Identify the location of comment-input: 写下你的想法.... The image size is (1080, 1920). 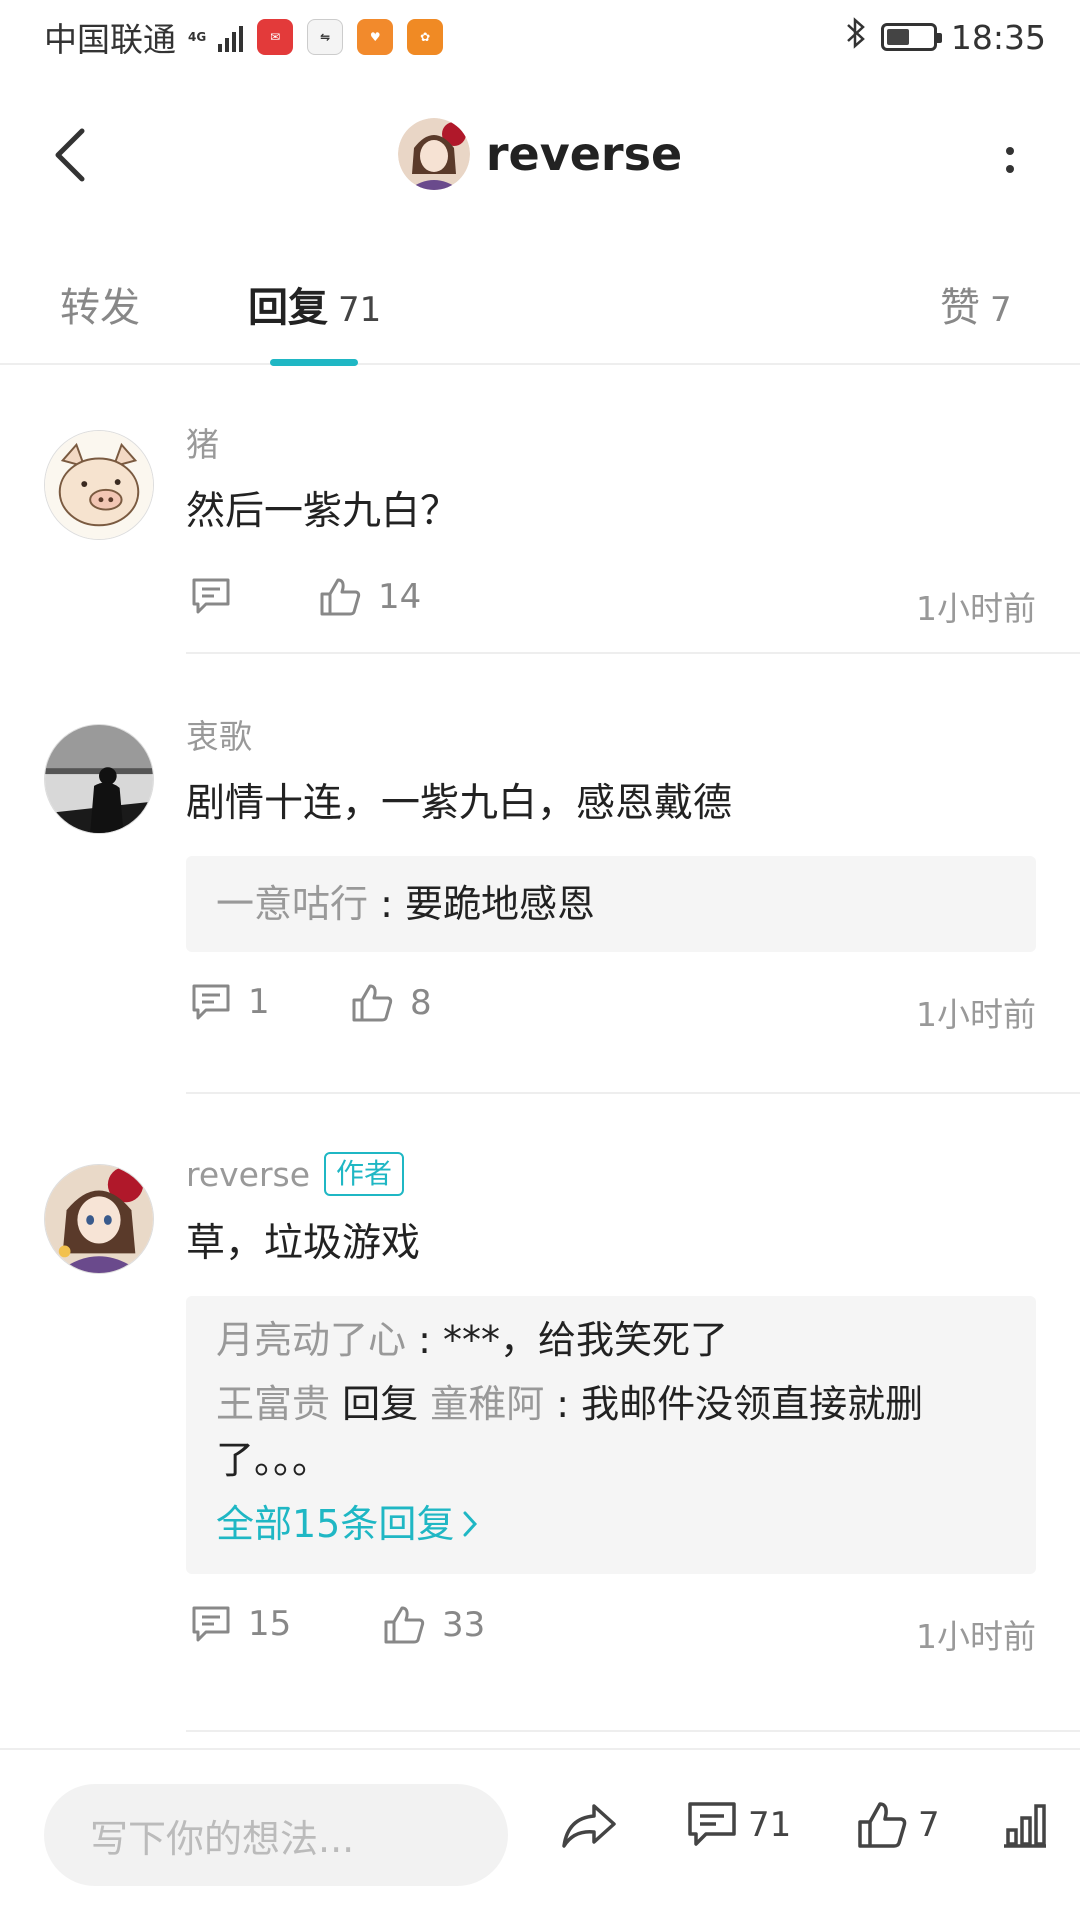
(276, 1835).